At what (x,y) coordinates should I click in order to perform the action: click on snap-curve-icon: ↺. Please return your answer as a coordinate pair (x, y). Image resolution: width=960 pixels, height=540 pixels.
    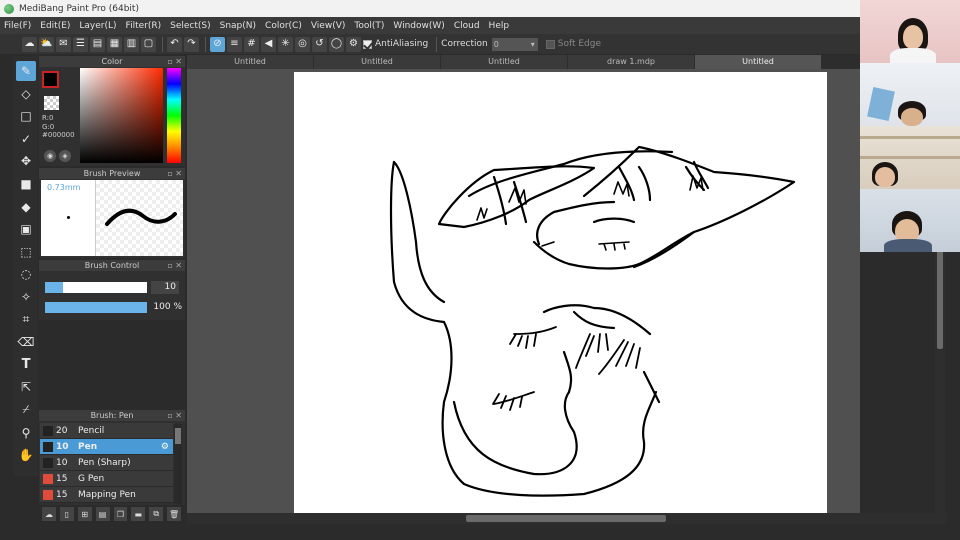
    Looking at the image, I should click on (319, 44).